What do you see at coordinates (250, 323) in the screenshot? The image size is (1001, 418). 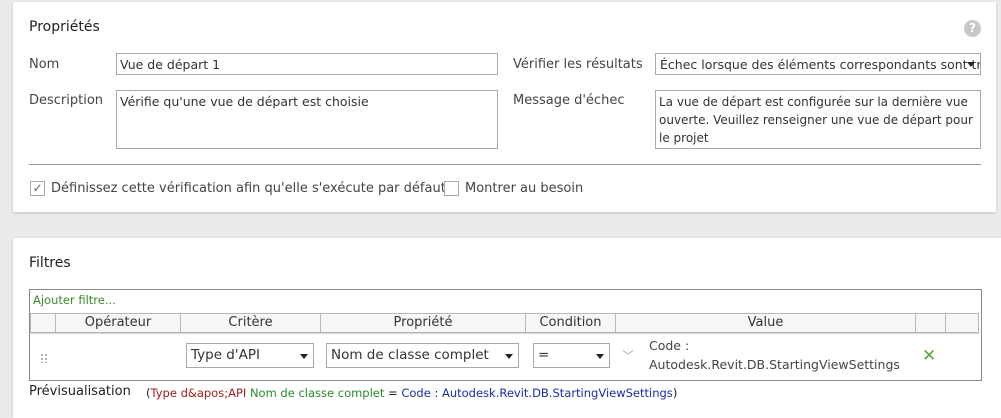 I see `column-header-criteria: Critère` at bounding box center [250, 323].